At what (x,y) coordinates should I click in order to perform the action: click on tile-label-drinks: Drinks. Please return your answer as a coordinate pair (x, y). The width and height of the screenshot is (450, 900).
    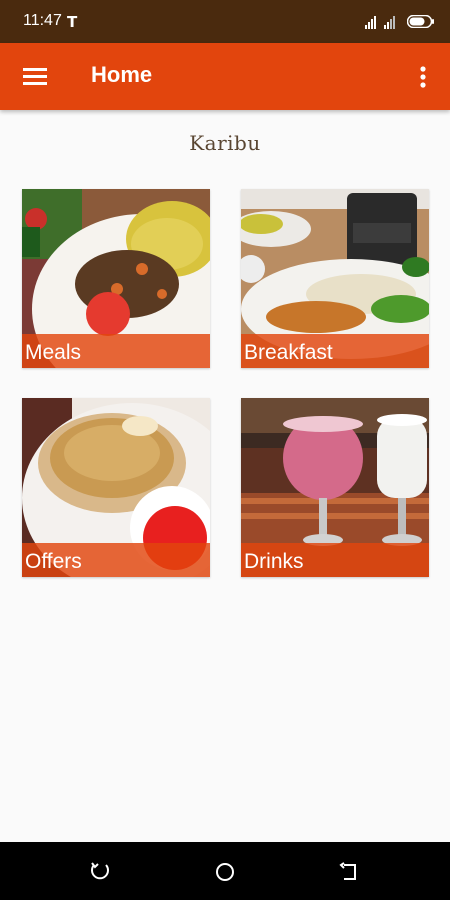
    Looking at the image, I should click on (274, 561).